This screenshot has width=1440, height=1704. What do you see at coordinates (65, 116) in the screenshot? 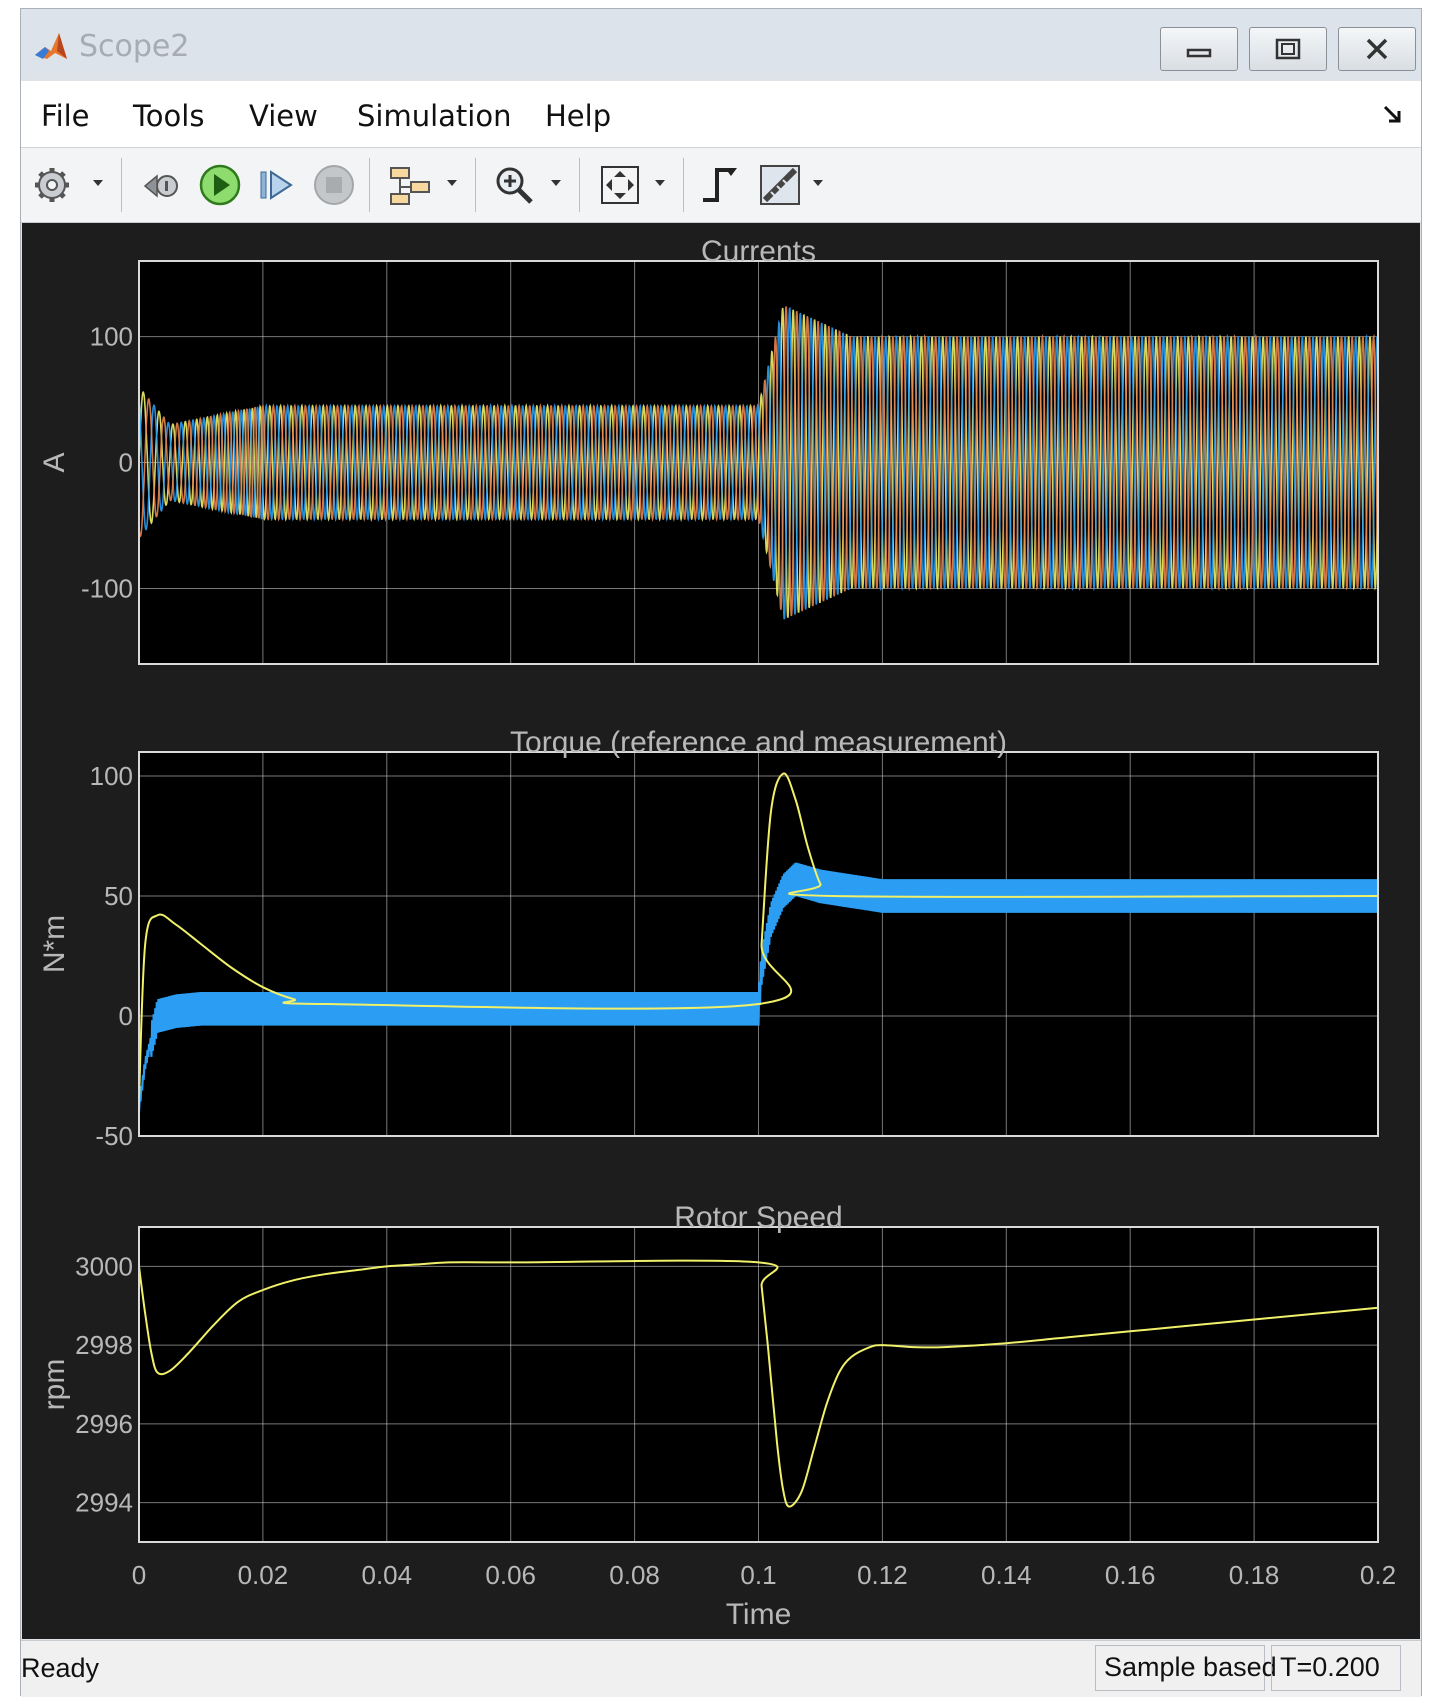
I see `menu-file: File` at bounding box center [65, 116].